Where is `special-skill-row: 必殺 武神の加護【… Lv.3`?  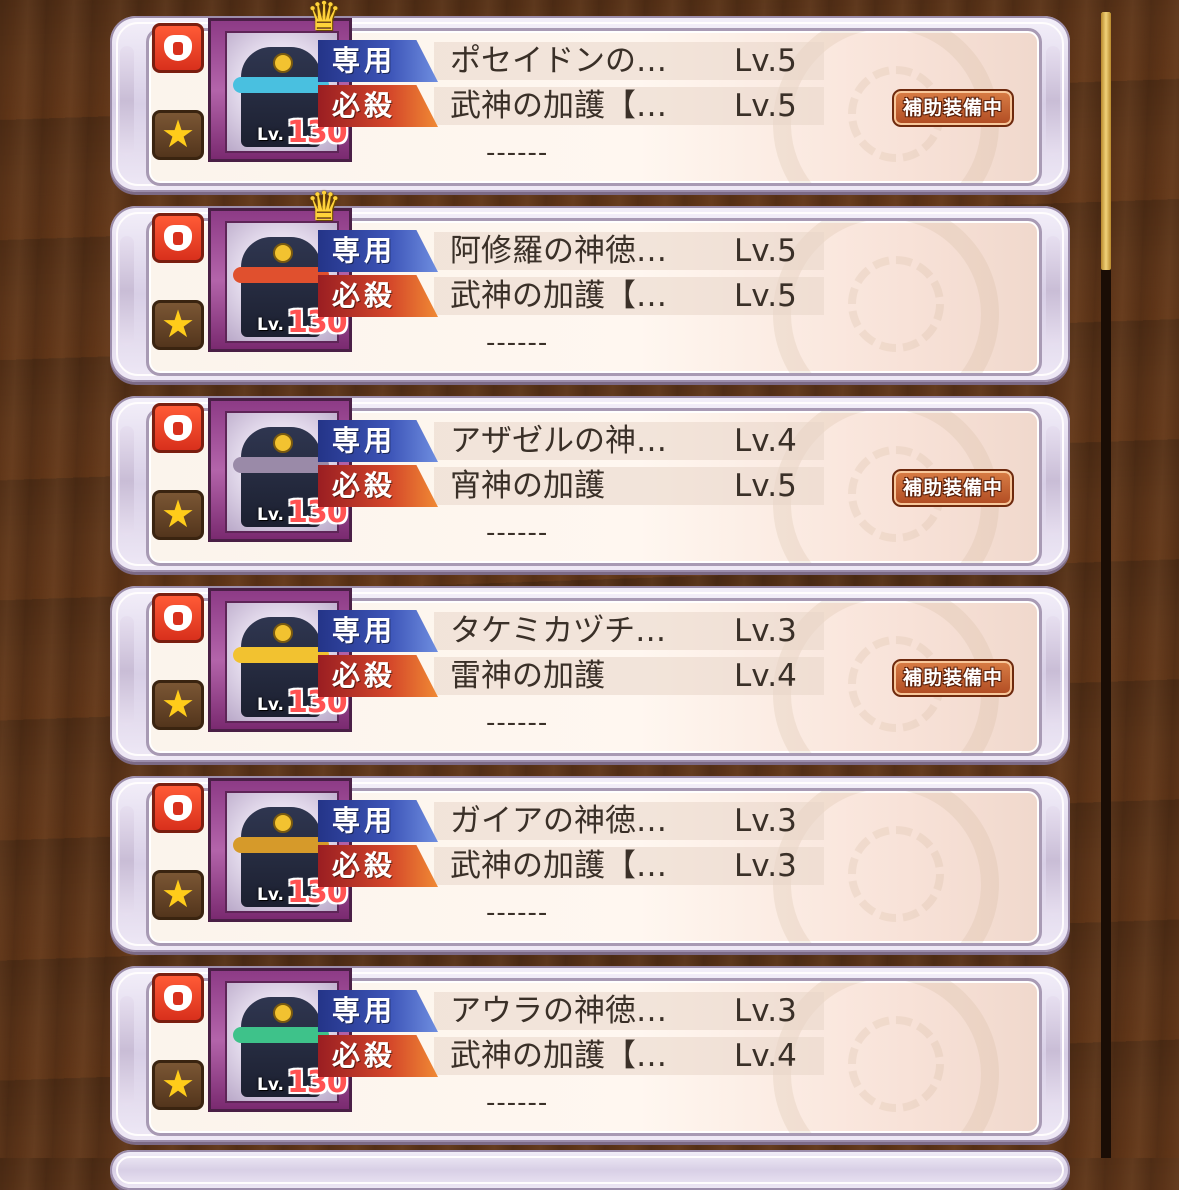
special-skill-row: 必殺 武神の加護【… Lv.3 is located at coordinates (571, 866).